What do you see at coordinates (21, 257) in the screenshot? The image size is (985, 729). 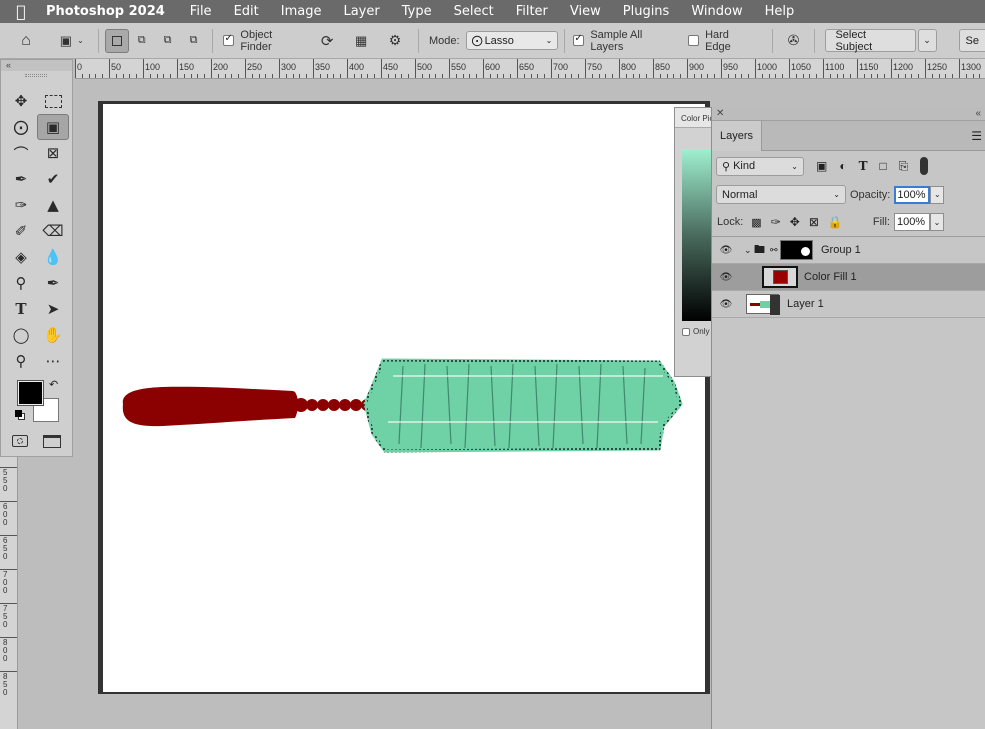 I see `paint-bucket-tool-icon: ◈` at bounding box center [21, 257].